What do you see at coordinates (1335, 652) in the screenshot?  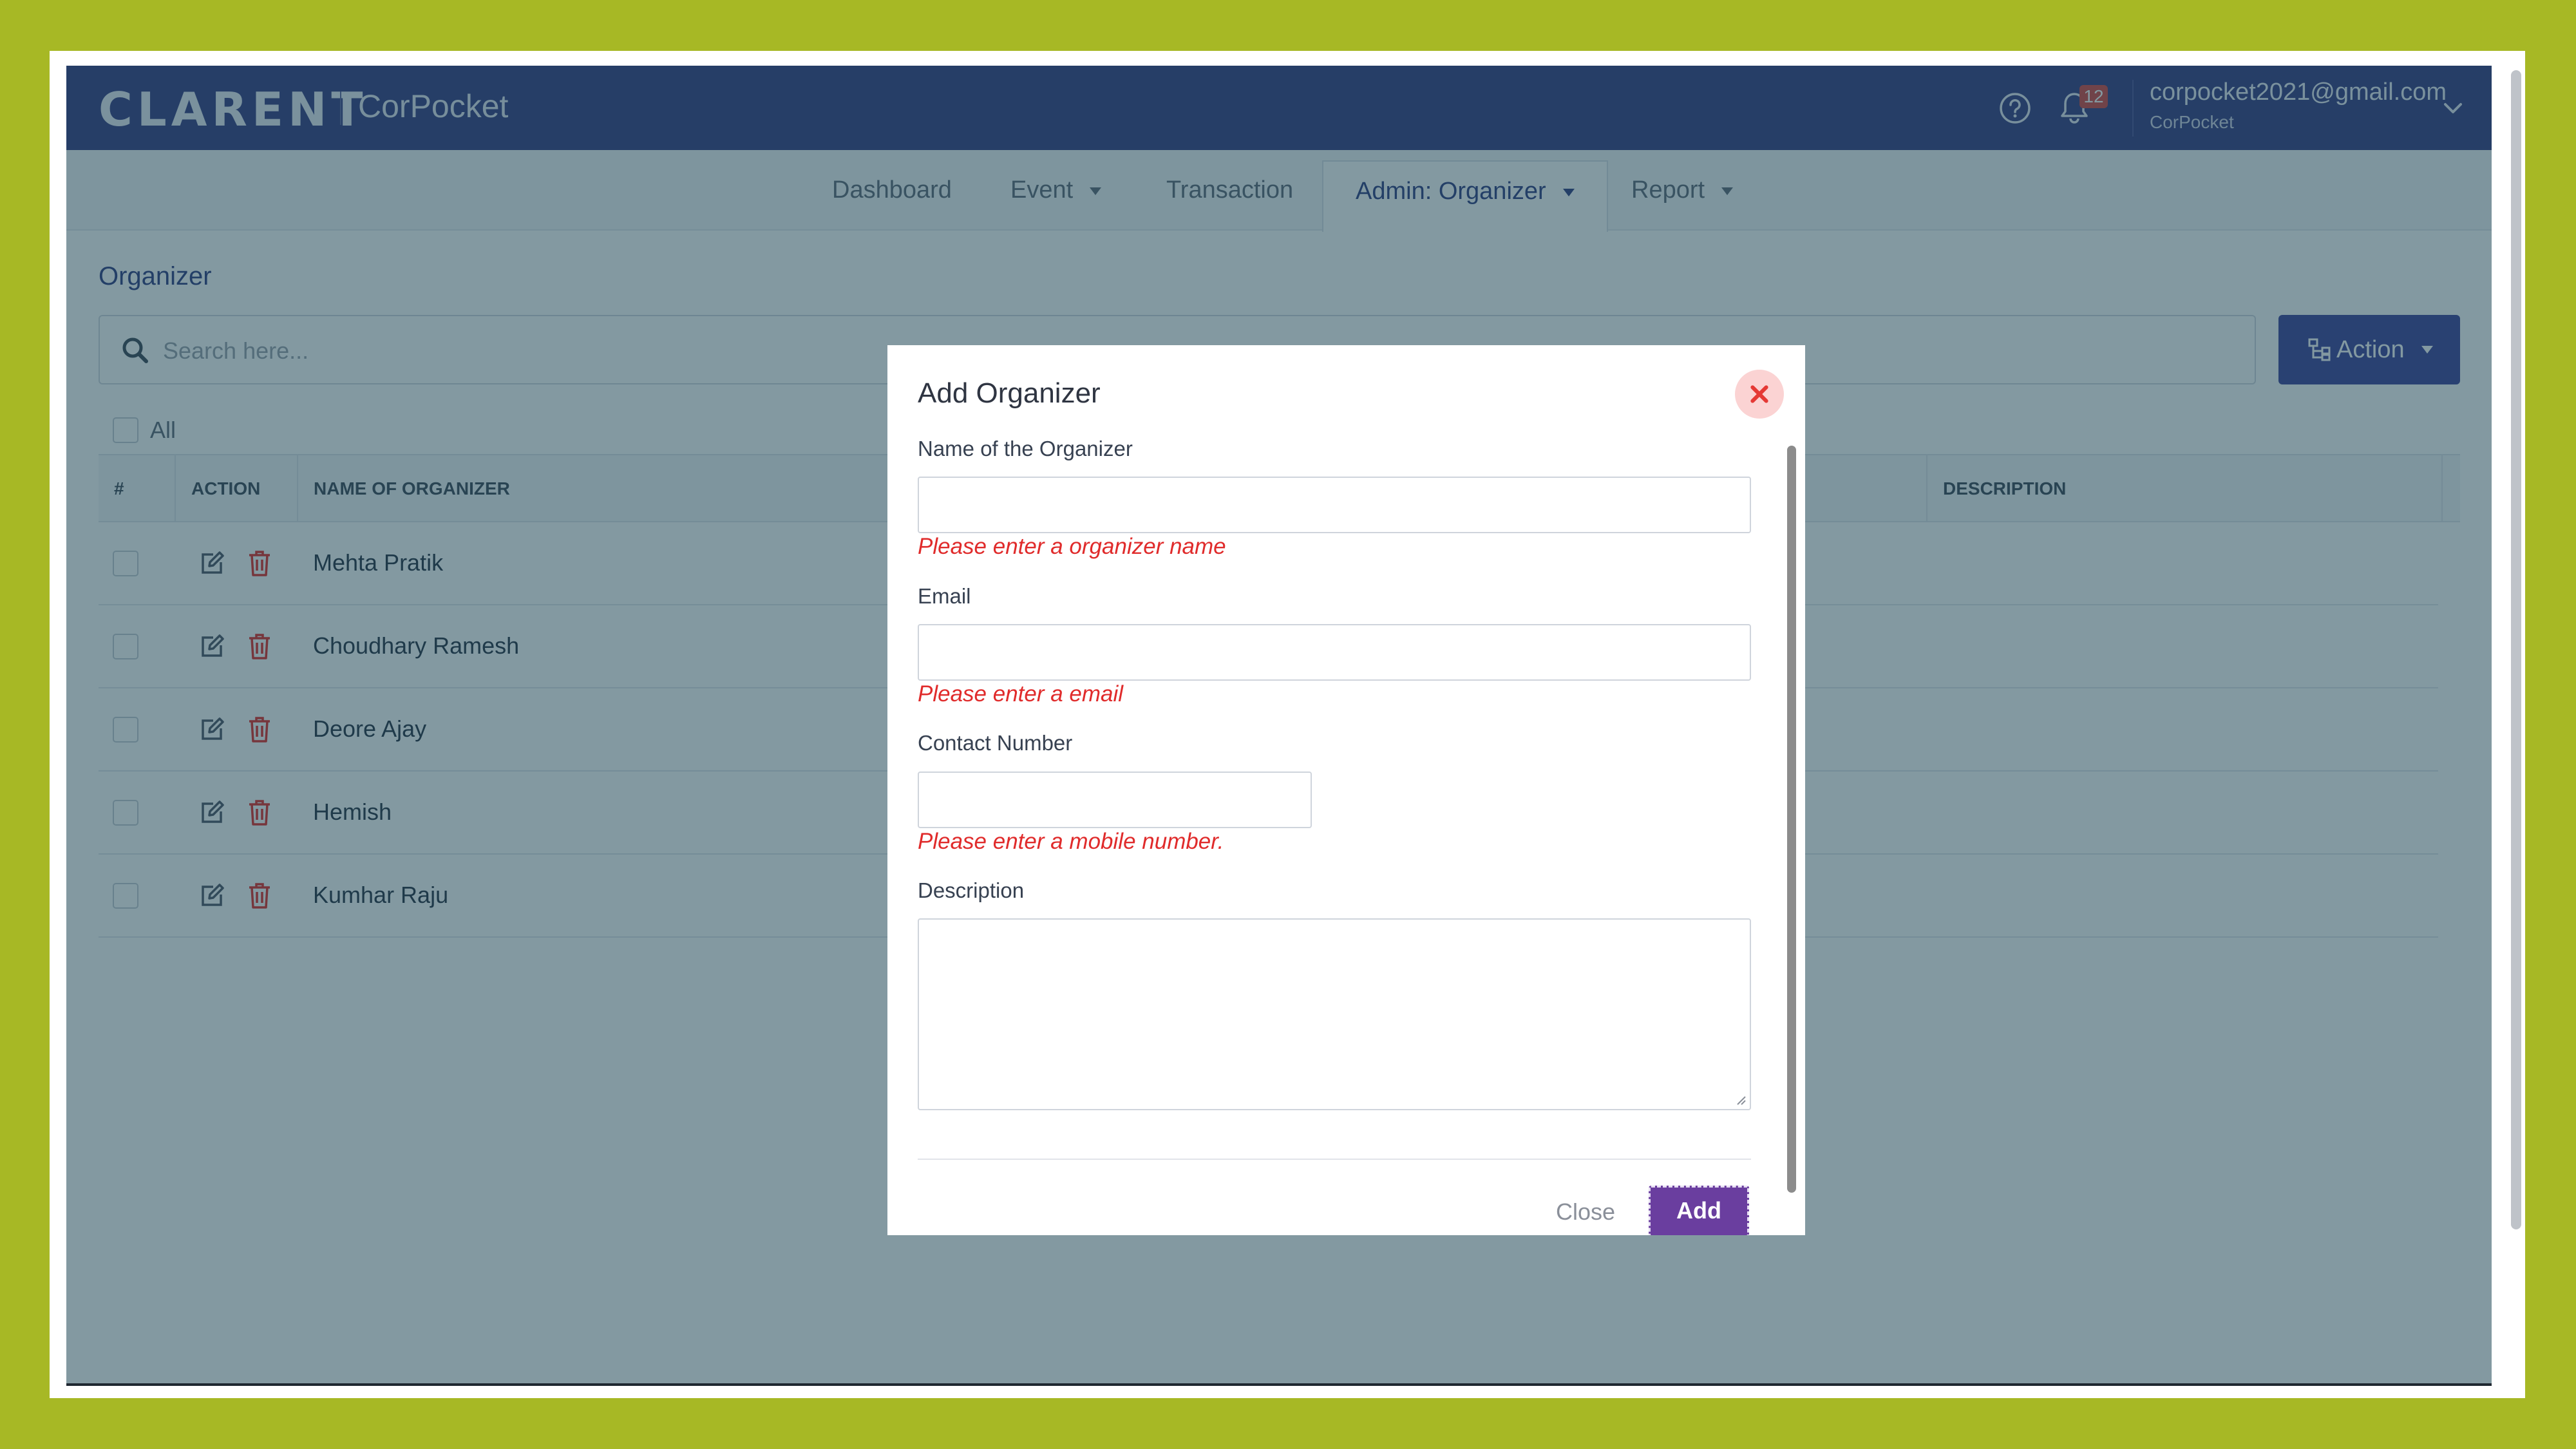 I see `email-field` at bounding box center [1335, 652].